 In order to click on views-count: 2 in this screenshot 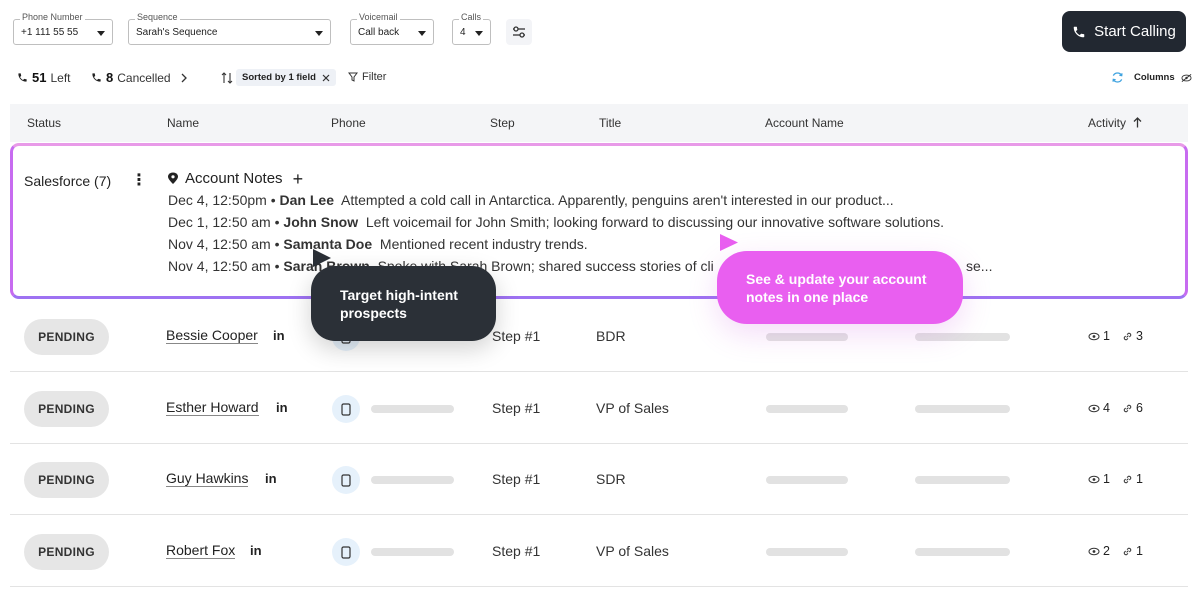, I will do `click(1106, 551)`.